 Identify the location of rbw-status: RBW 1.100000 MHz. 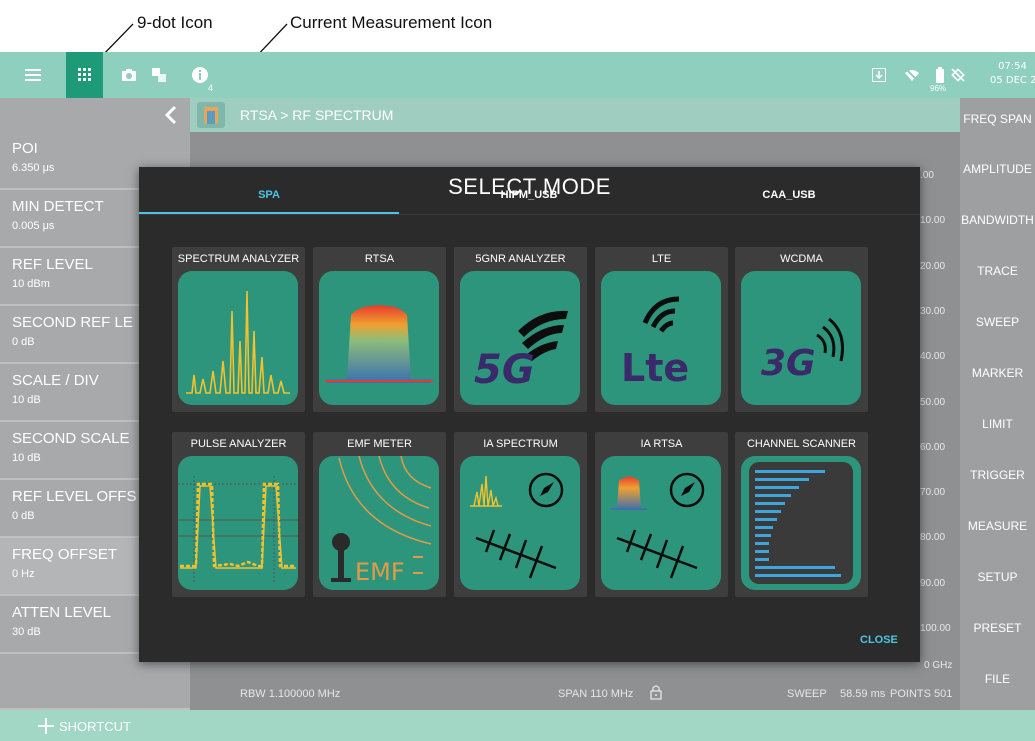
(290, 694).